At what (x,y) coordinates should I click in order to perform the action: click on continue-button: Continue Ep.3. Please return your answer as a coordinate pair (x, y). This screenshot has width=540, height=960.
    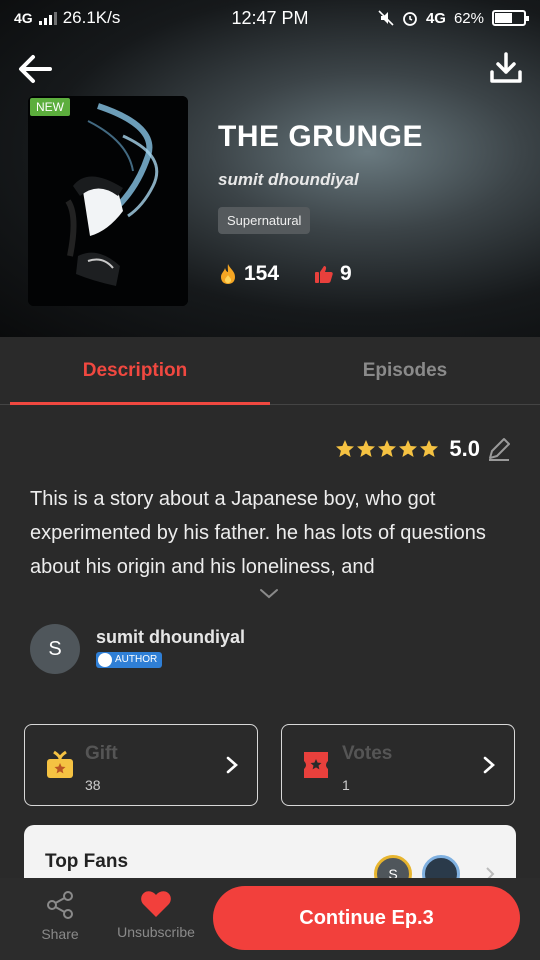
    Looking at the image, I should click on (366, 918).